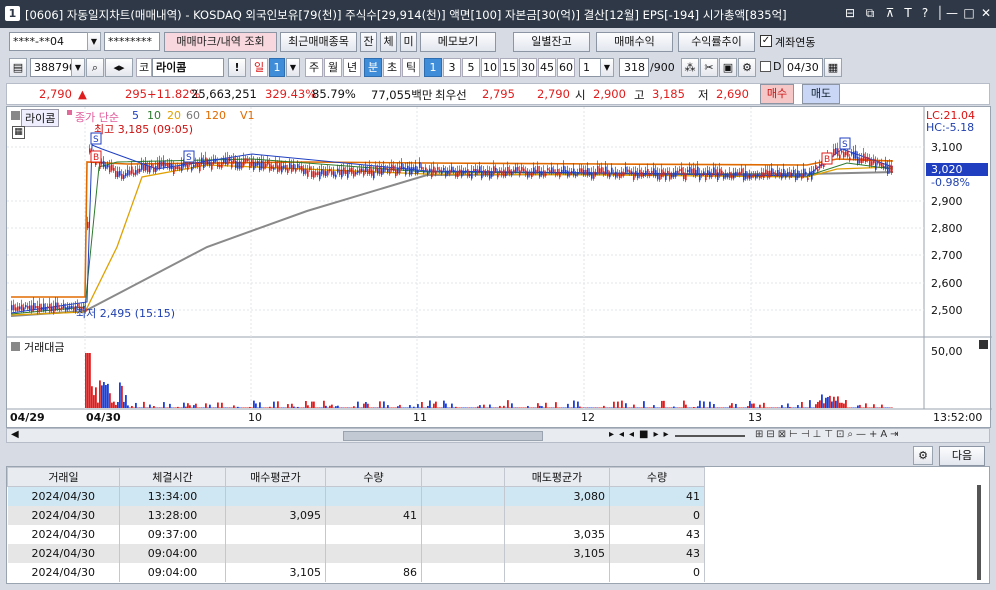 The height and width of the screenshot is (590, 996). What do you see at coordinates (94, 41) in the screenshot?
I see `account-dropdown-icon: ▼` at bounding box center [94, 41].